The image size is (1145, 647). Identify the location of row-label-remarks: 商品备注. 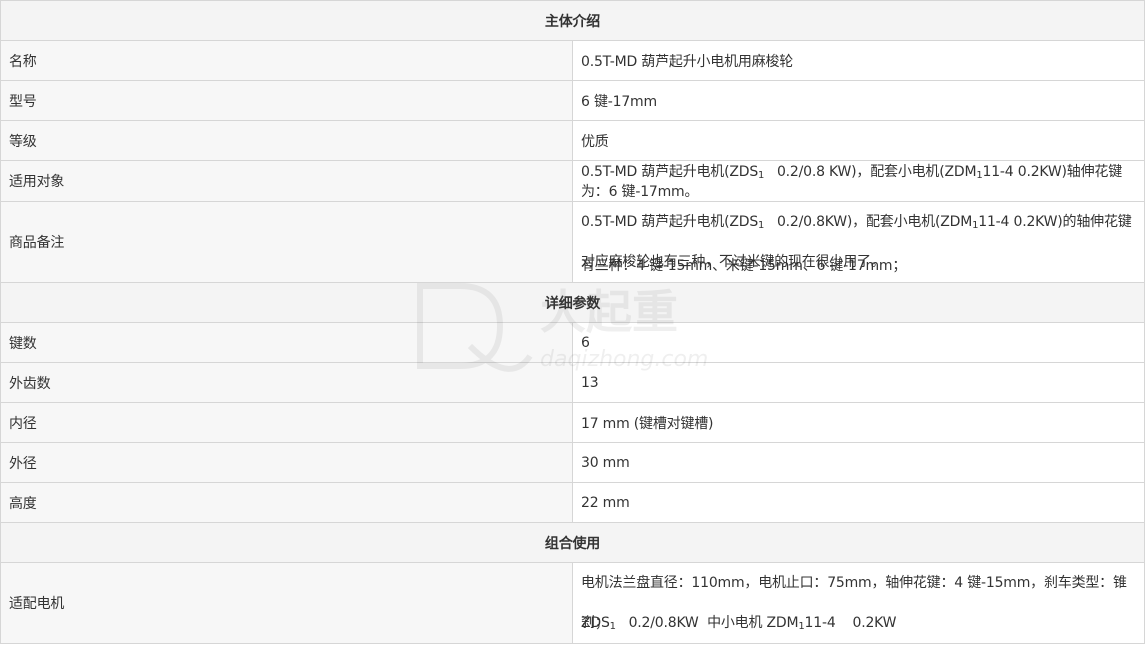
(286, 242).